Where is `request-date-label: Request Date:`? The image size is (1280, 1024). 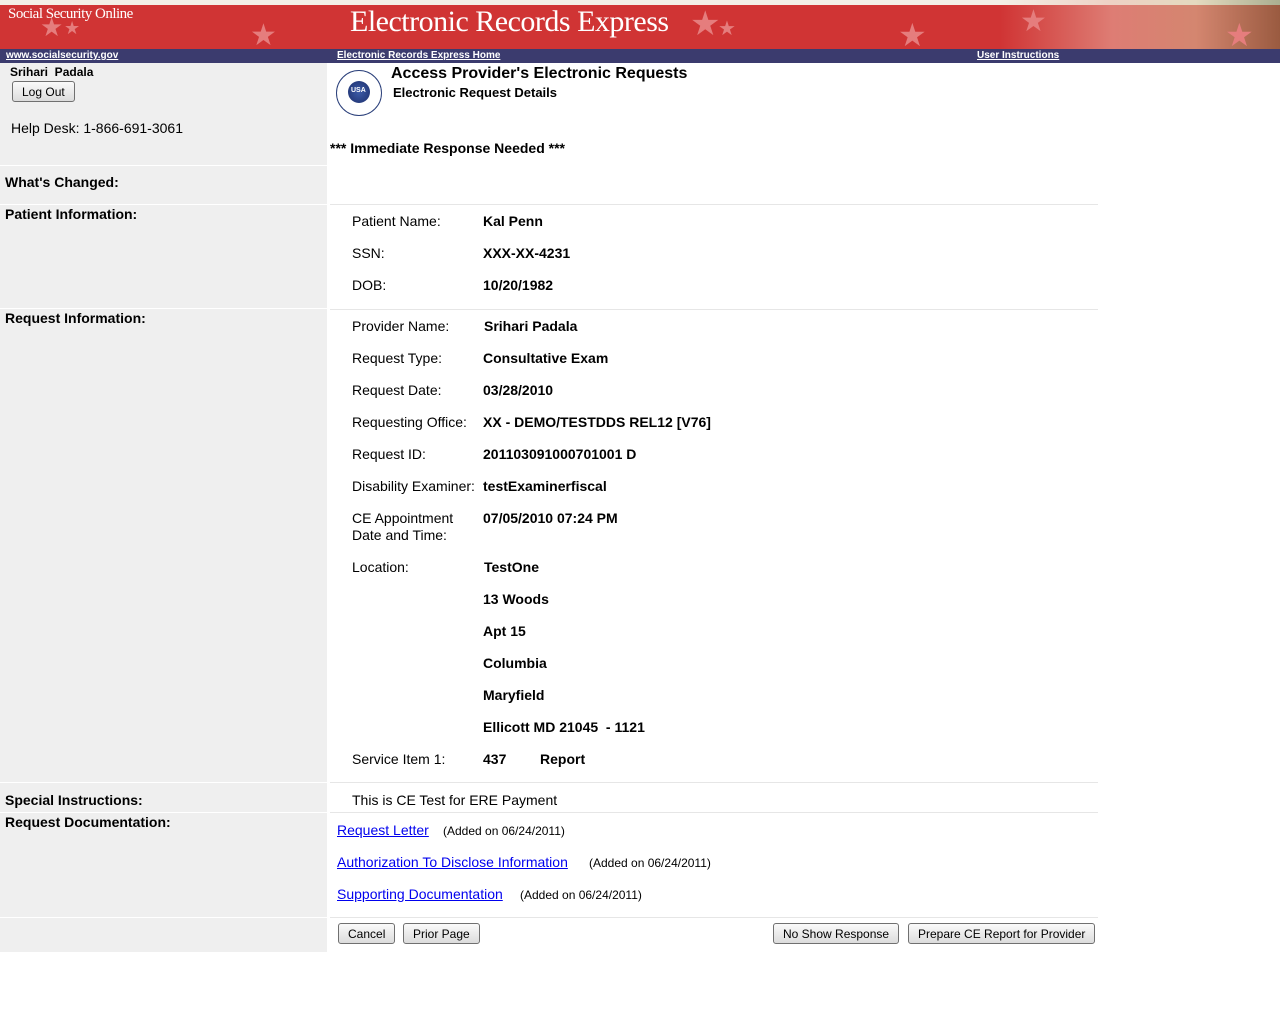 request-date-label: Request Date: is located at coordinates (397, 390).